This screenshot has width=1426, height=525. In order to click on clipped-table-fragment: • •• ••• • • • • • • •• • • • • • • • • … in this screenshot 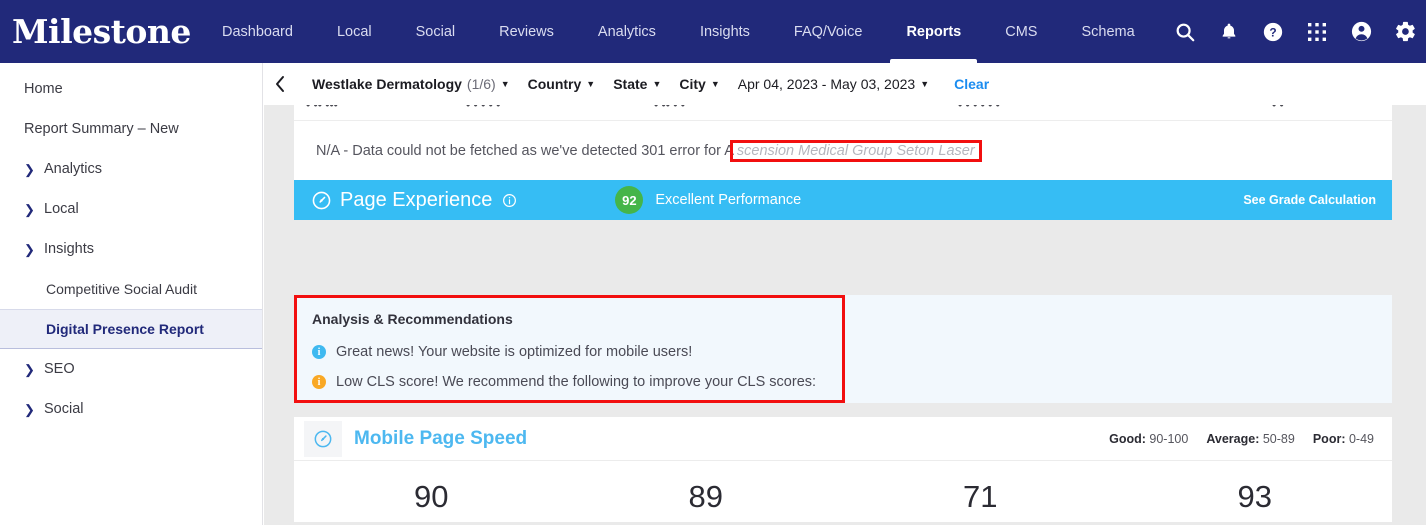, I will do `click(843, 113)`.